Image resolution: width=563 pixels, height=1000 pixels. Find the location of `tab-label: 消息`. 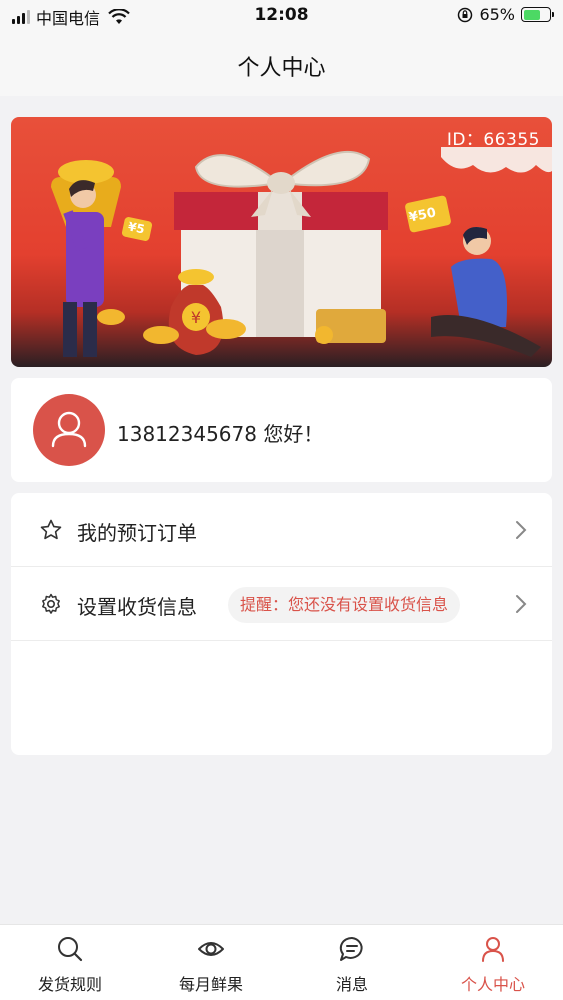

tab-label: 消息 is located at coordinates (351, 984).